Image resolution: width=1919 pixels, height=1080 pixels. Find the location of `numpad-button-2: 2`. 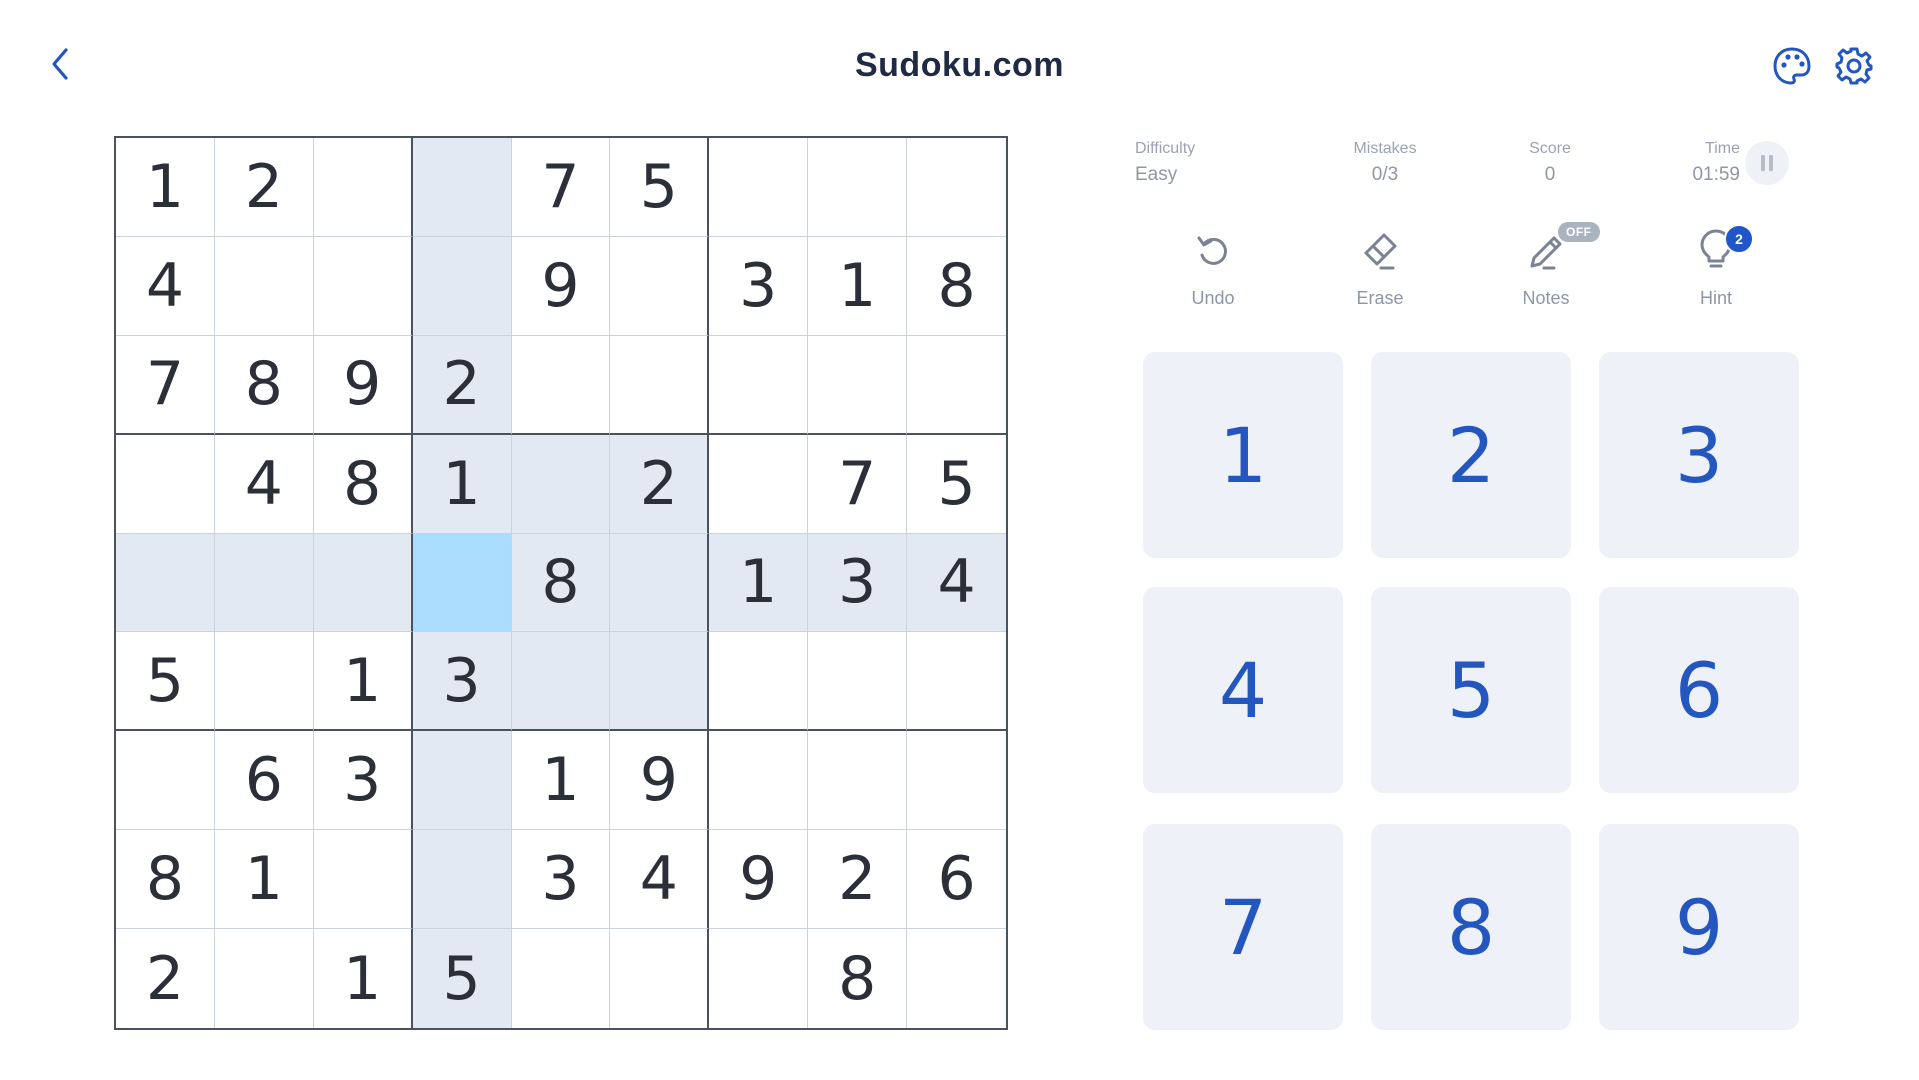

numpad-button-2: 2 is located at coordinates (1471, 455).